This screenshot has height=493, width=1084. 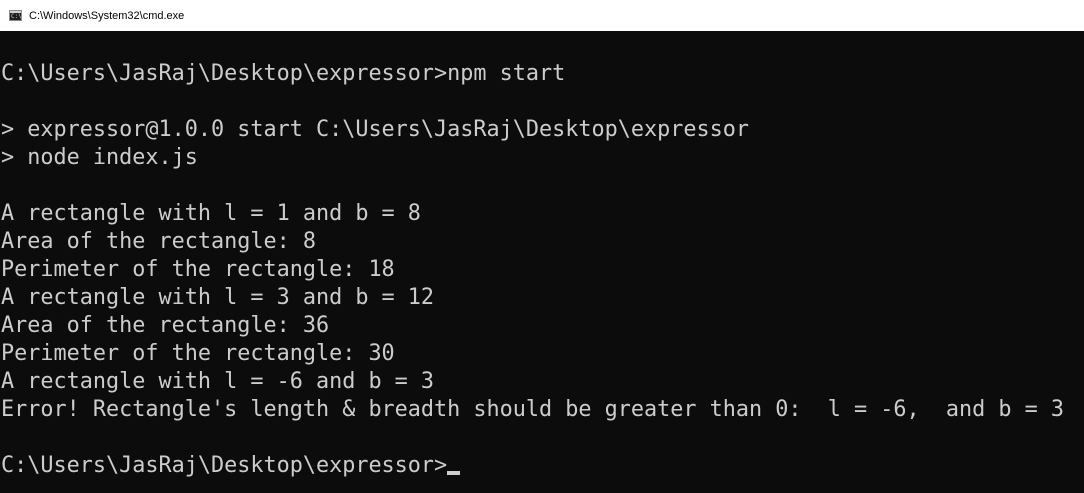 I want to click on cmd-icon: C:\, so click(x=15, y=15).